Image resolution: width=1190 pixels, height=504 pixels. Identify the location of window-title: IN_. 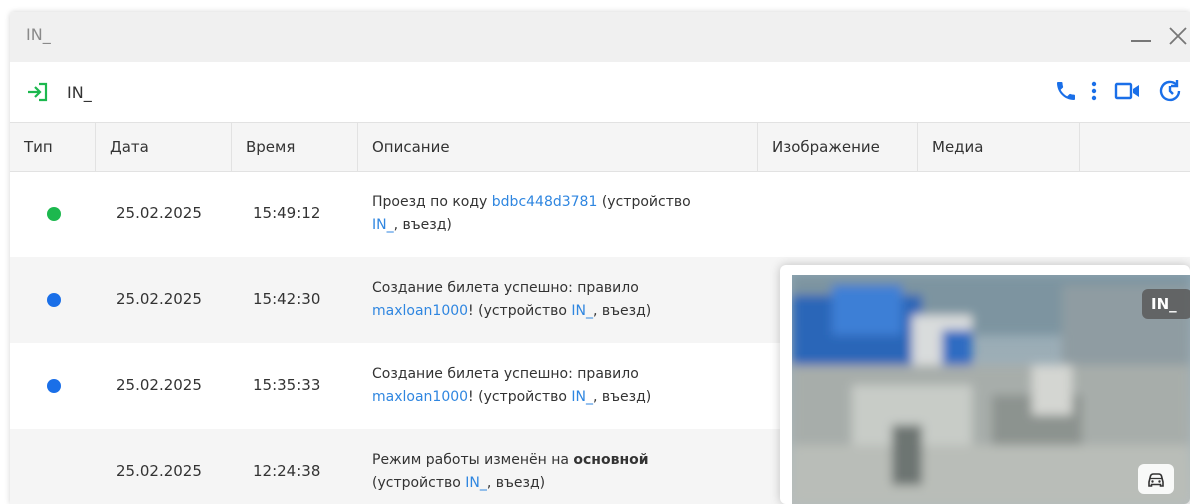
(38, 34).